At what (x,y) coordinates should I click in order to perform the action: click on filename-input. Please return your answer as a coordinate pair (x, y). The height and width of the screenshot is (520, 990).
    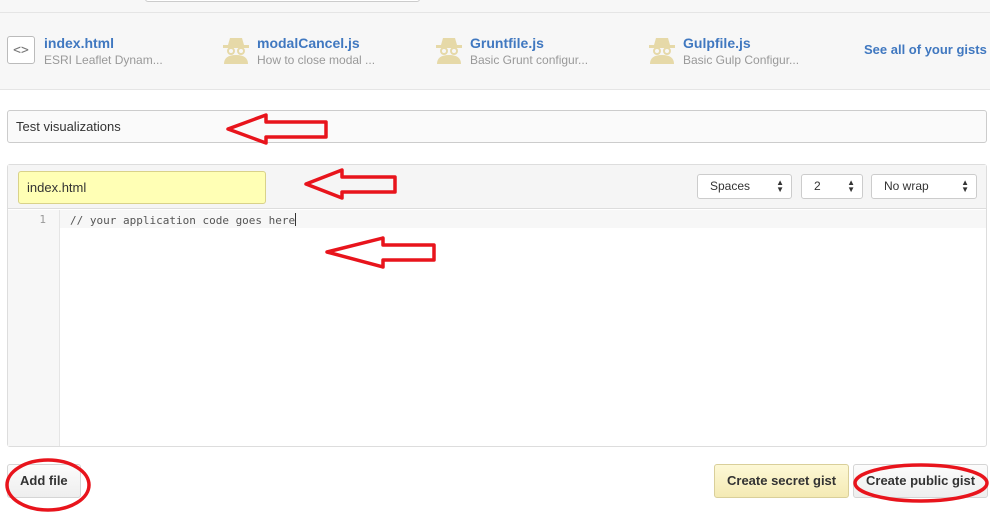
    Looking at the image, I should click on (142, 187).